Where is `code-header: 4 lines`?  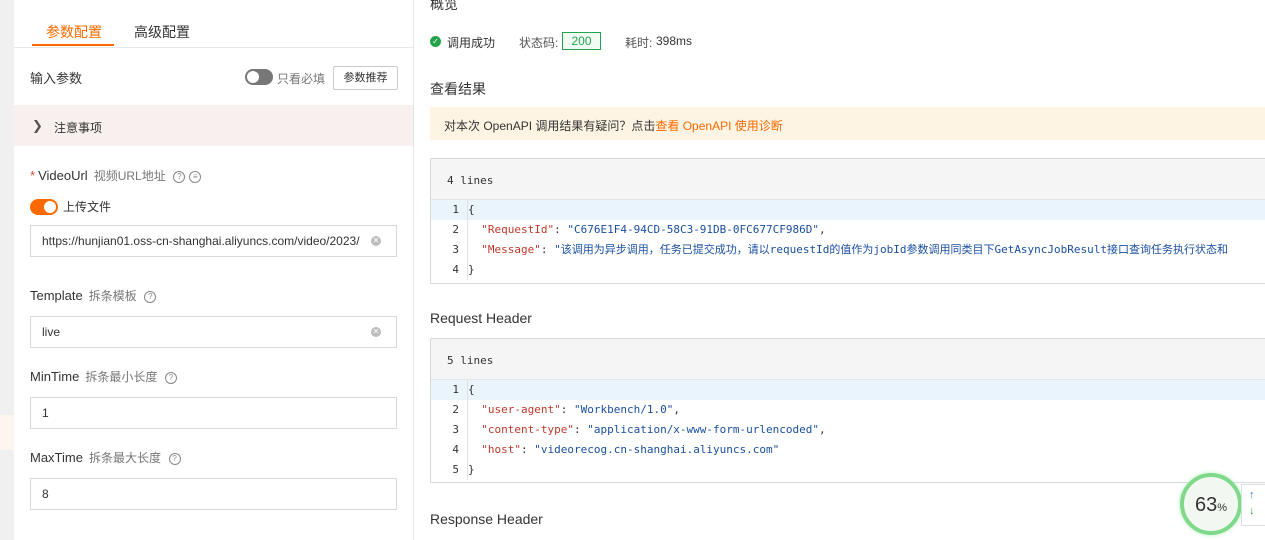 code-header: 4 lines is located at coordinates (848, 179).